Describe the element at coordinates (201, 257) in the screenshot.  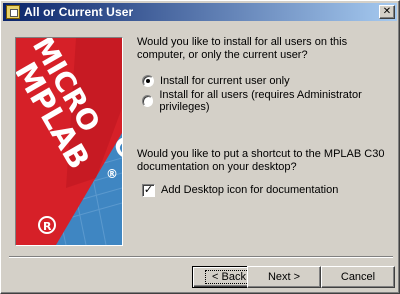
I see `button-separator` at that location.